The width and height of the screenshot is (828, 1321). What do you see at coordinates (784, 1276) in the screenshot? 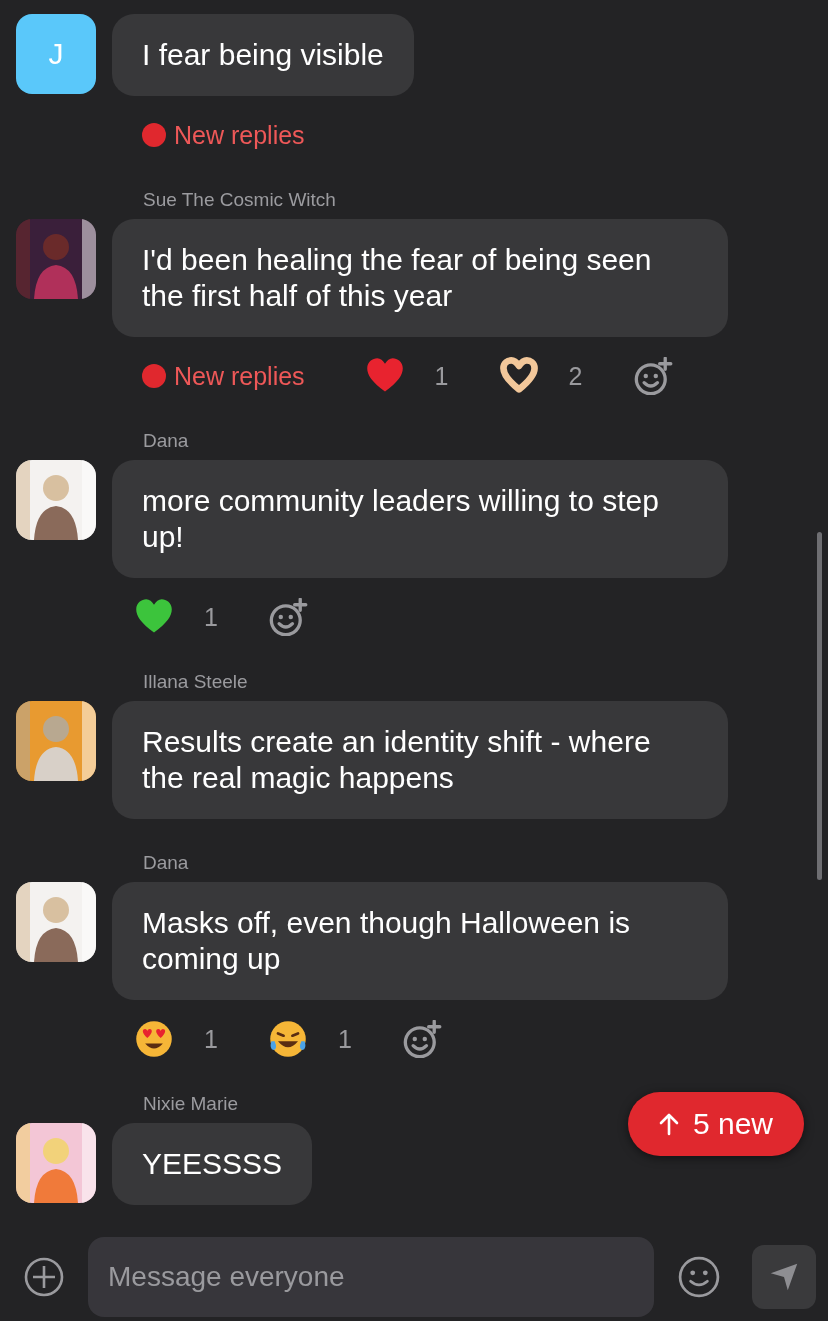
I see `send-button` at bounding box center [784, 1276].